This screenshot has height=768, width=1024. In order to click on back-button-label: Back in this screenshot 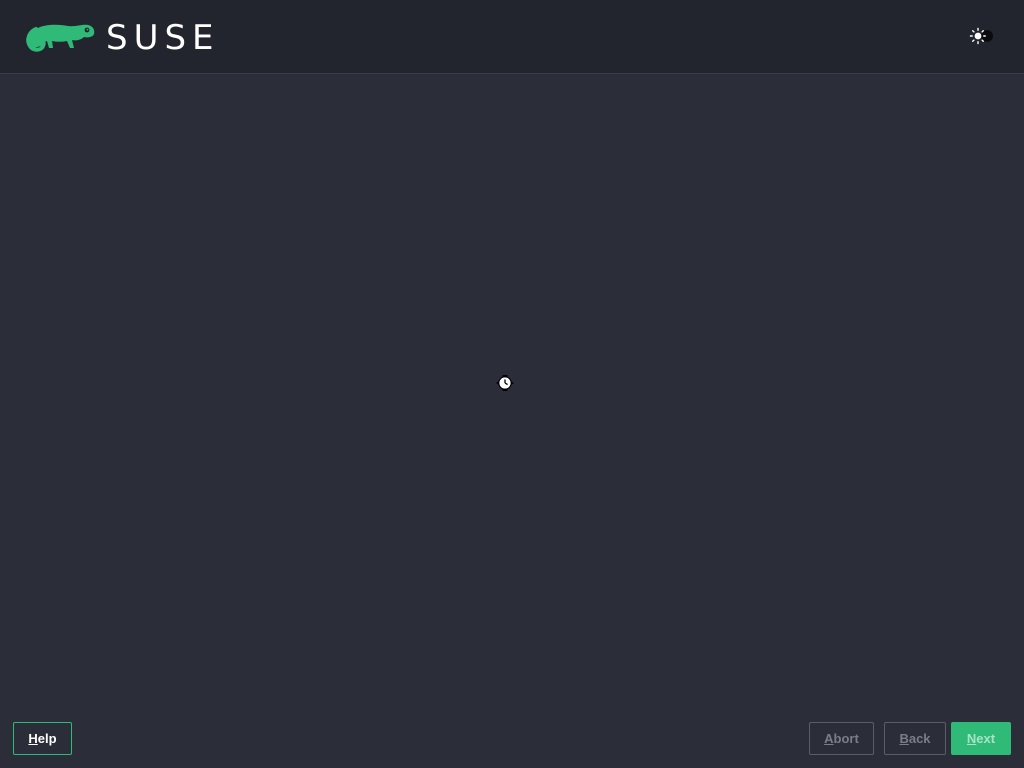, I will do `click(915, 738)`.